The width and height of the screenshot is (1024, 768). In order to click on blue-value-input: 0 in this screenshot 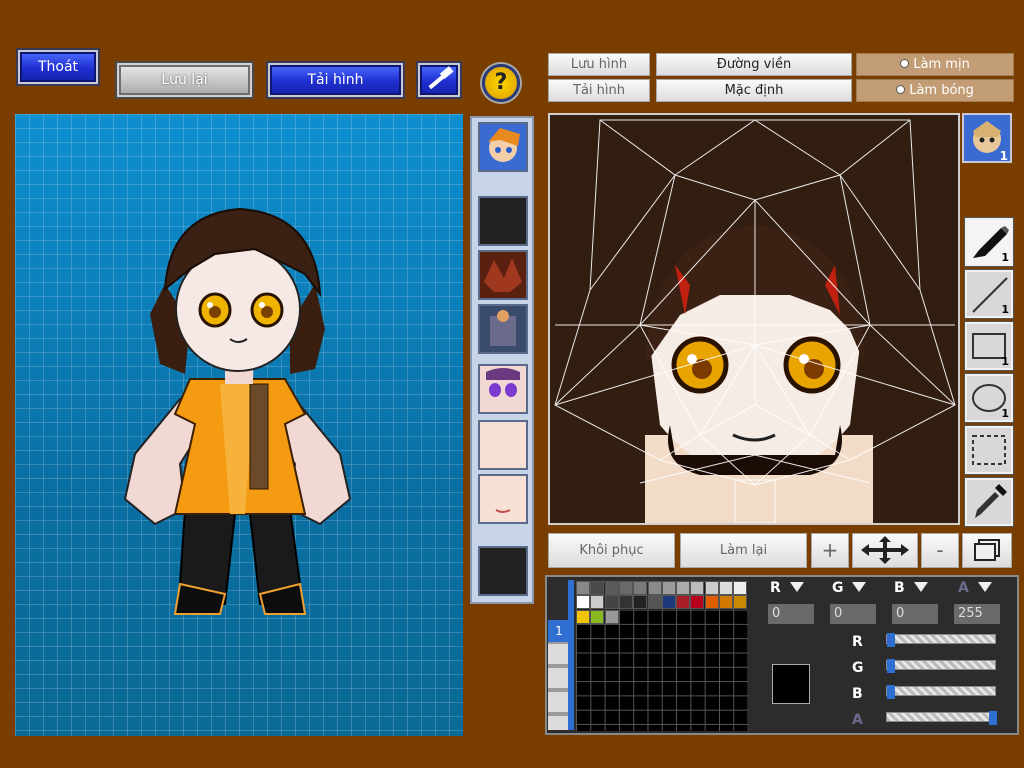, I will do `click(915, 614)`.